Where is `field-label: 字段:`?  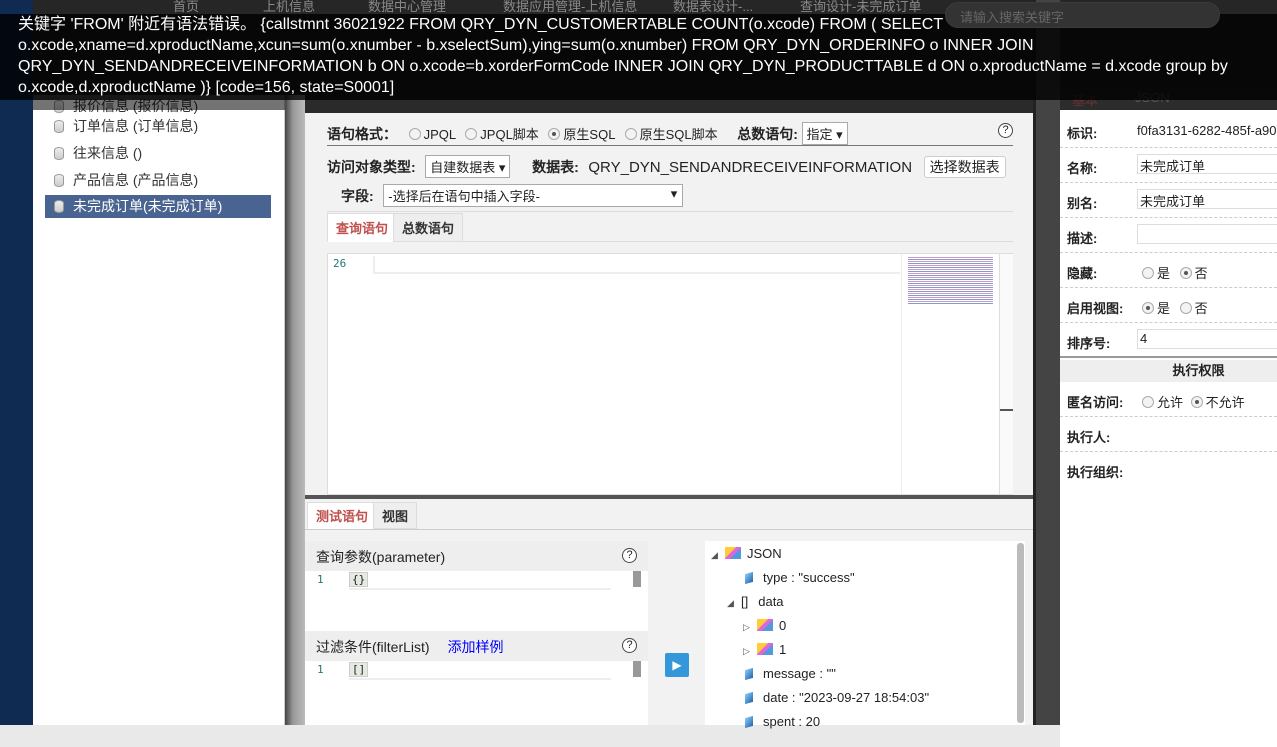 field-label: 字段: is located at coordinates (357, 196).